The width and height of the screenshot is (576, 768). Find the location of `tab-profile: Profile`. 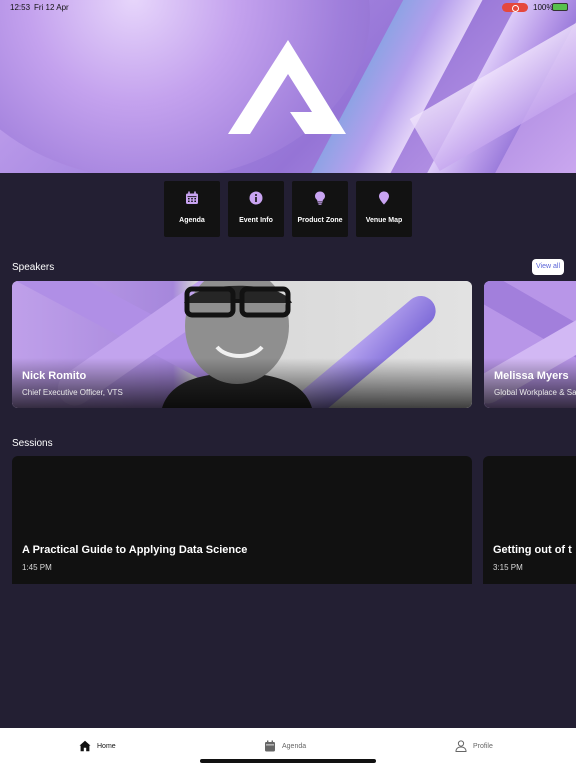

tab-profile: Profile is located at coordinates (474, 746).